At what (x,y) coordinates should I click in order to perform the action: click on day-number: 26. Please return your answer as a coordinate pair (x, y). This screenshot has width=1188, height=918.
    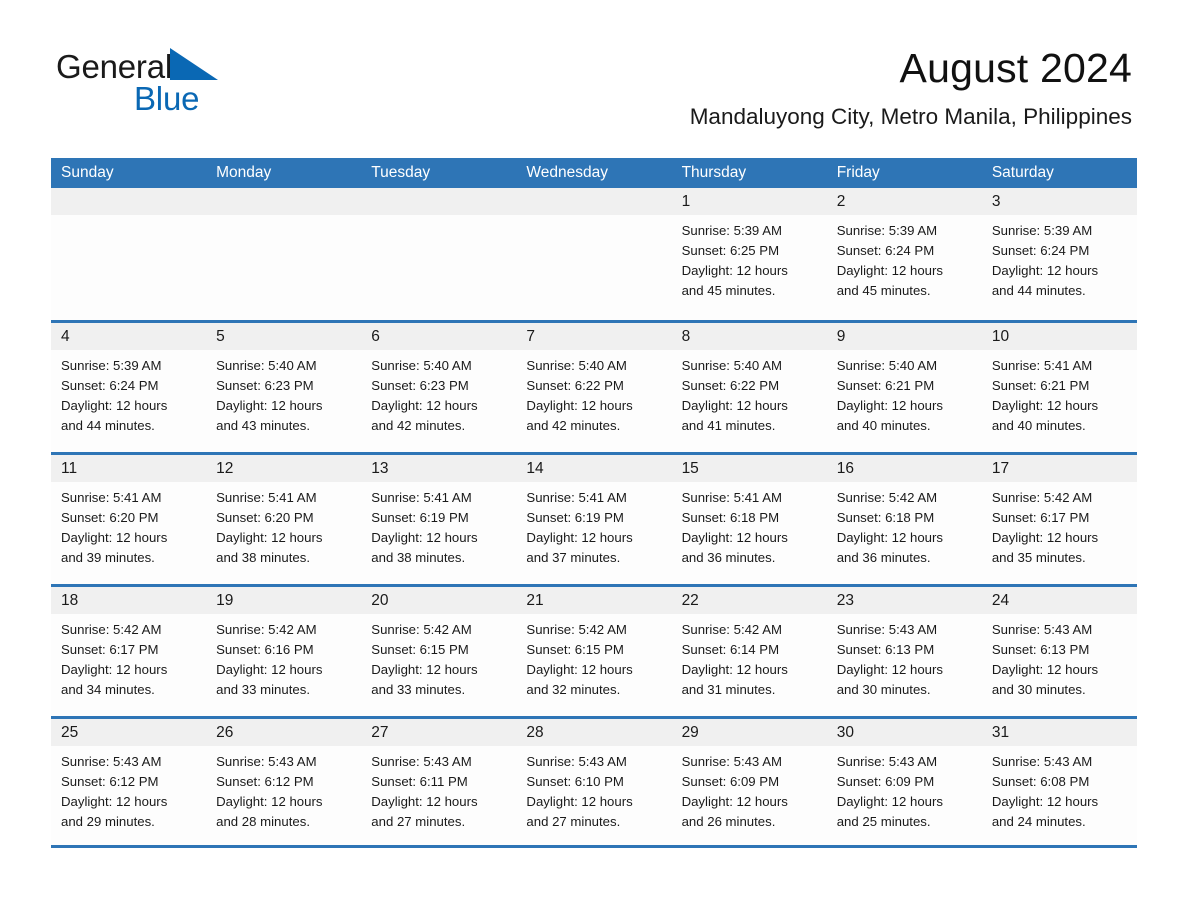
    Looking at the image, I should click on (225, 732).